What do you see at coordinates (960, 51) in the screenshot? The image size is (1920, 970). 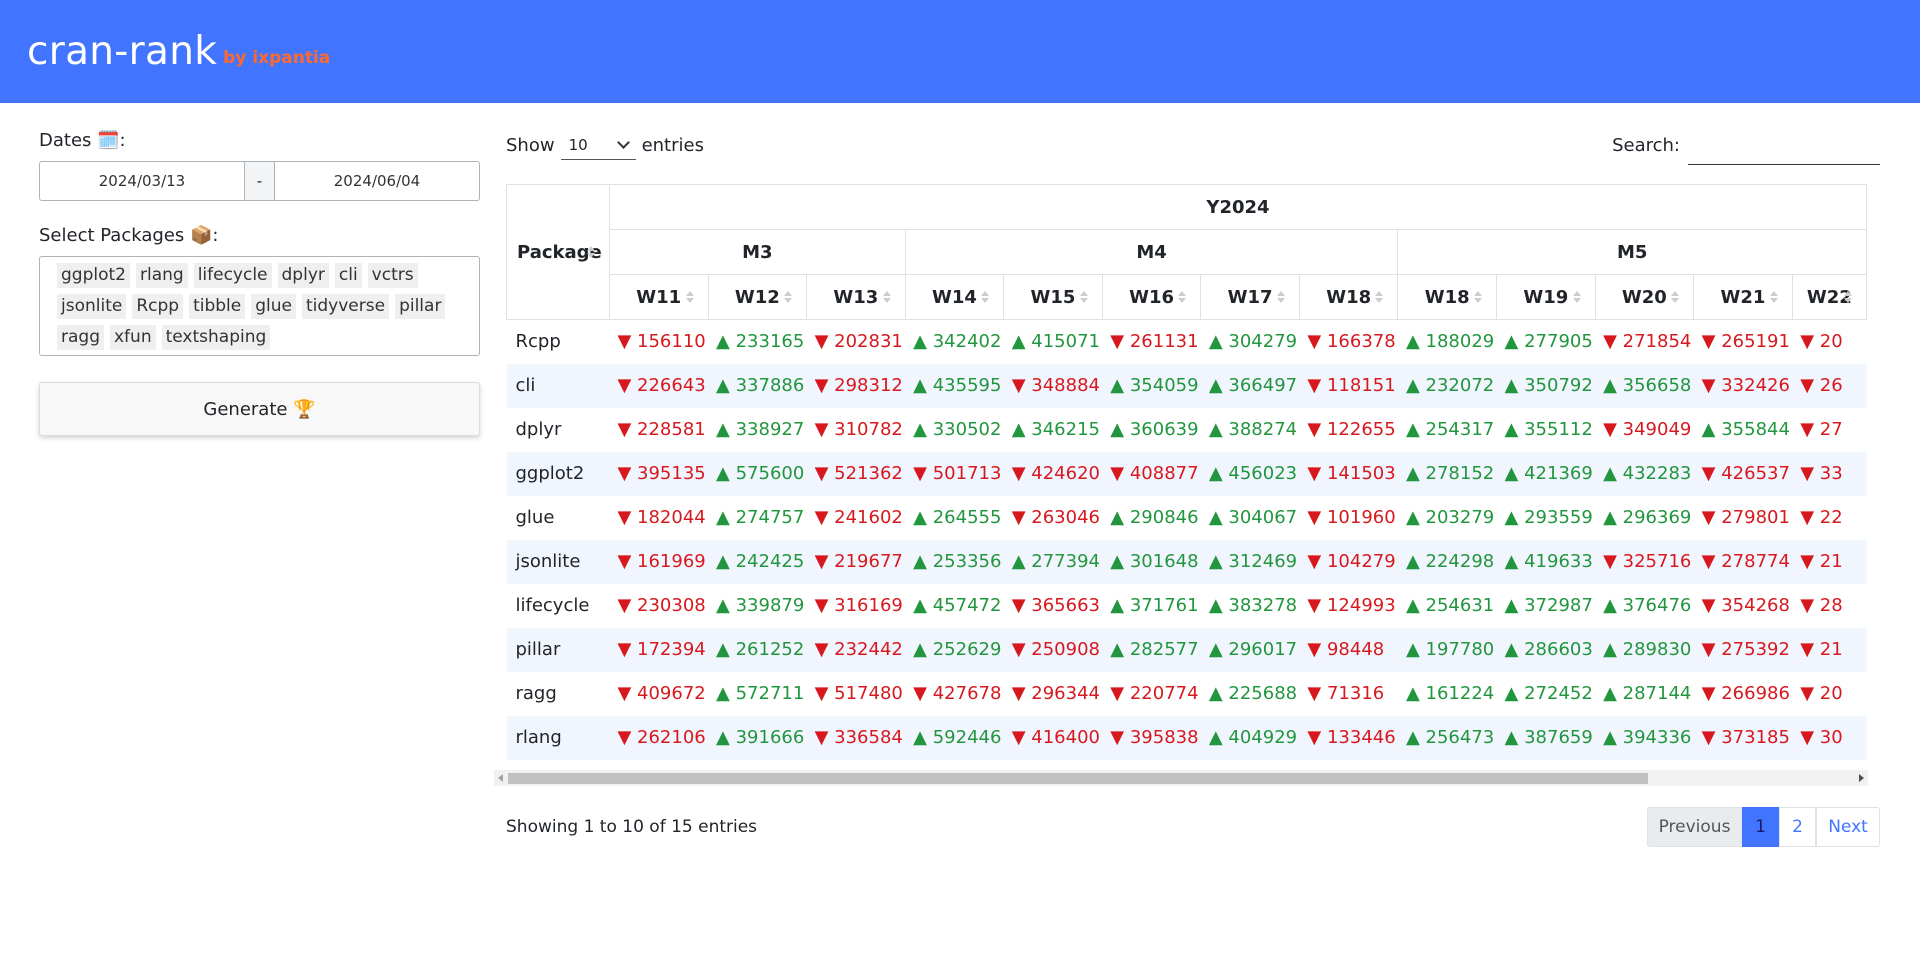 I see `navbar: cran-rank by ixpantia` at bounding box center [960, 51].